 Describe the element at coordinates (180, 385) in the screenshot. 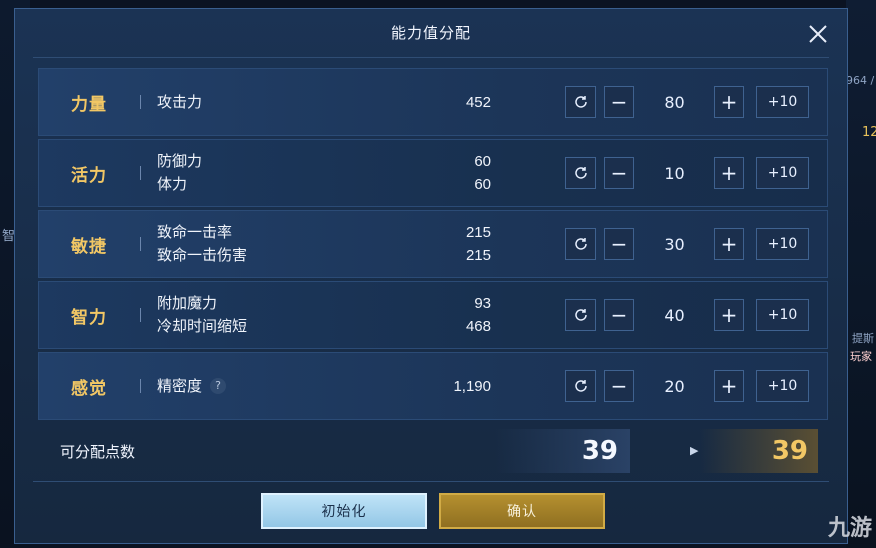

I see `attr-label-text: 精密度` at that location.